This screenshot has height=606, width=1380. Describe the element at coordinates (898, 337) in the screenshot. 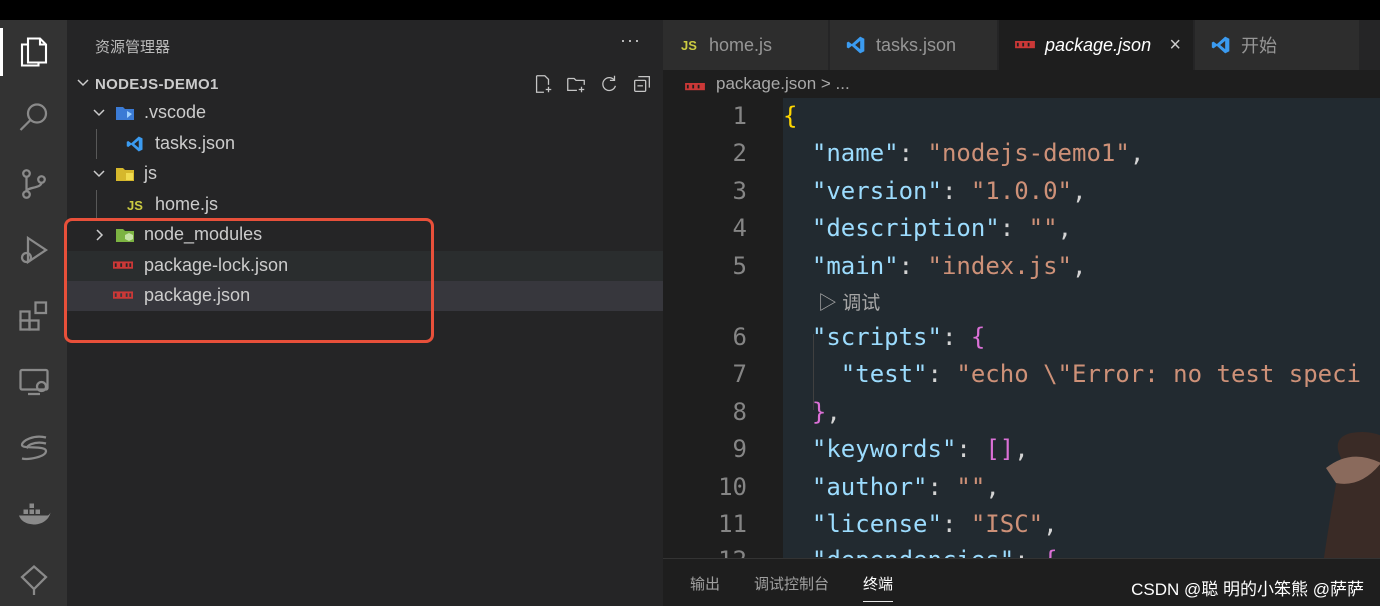

I see `code-line: "scripts": {` at that location.